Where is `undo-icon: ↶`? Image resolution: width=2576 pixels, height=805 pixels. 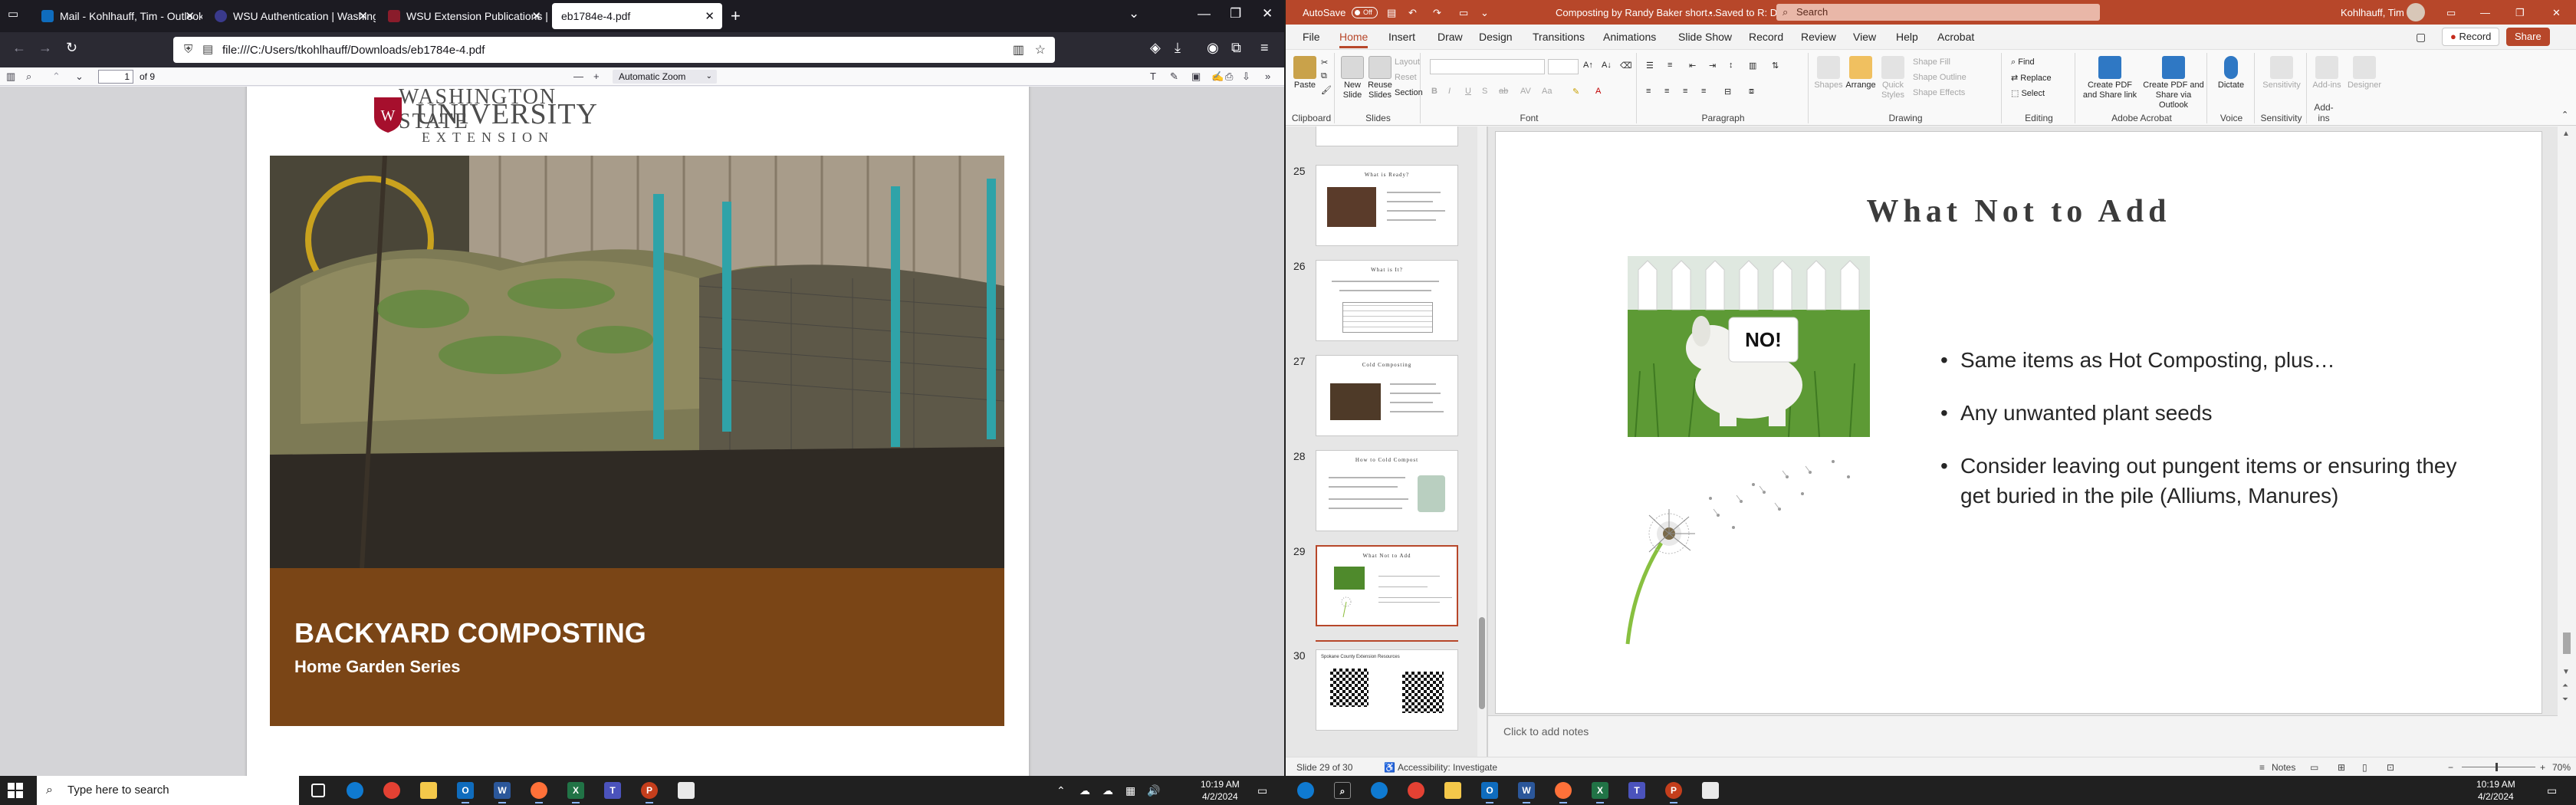 undo-icon: ↶ is located at coordinates (1412, 13).